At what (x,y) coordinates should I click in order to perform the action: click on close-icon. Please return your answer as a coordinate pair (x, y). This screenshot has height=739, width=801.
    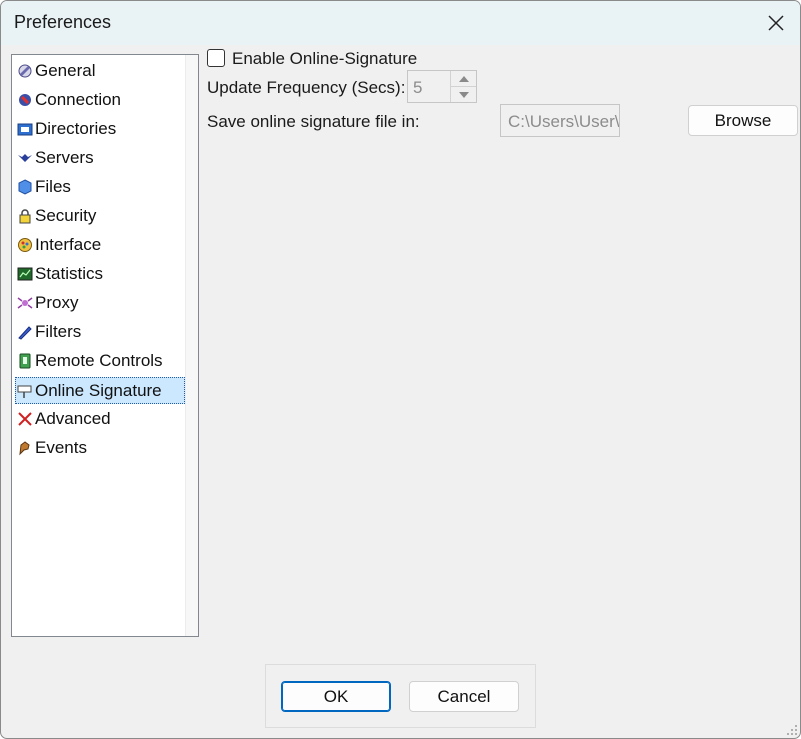
    Looking at the image, I should click on (776, 23).